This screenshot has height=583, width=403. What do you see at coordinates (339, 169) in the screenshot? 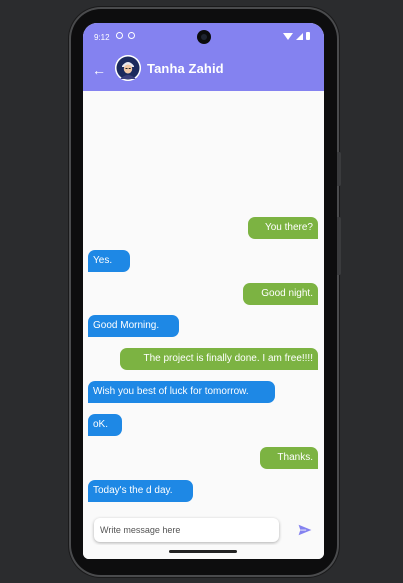
I see `power-button` at bounding box center [339, 169].